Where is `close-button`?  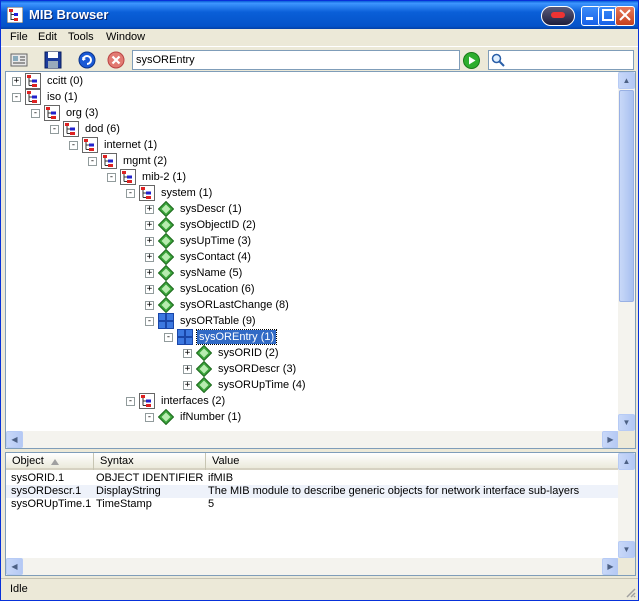 close-button is located at coordinates (625, 16).